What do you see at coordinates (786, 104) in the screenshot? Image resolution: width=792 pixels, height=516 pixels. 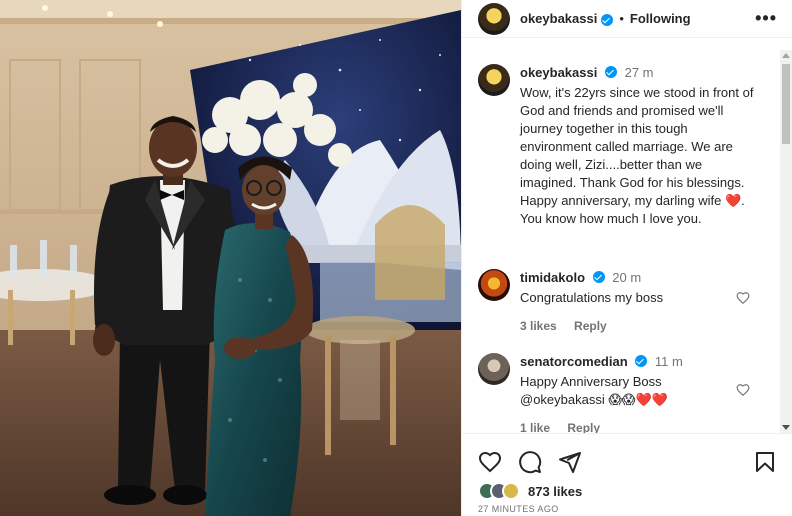 I see `scroll-thumb` at bounding box center [786, 104].